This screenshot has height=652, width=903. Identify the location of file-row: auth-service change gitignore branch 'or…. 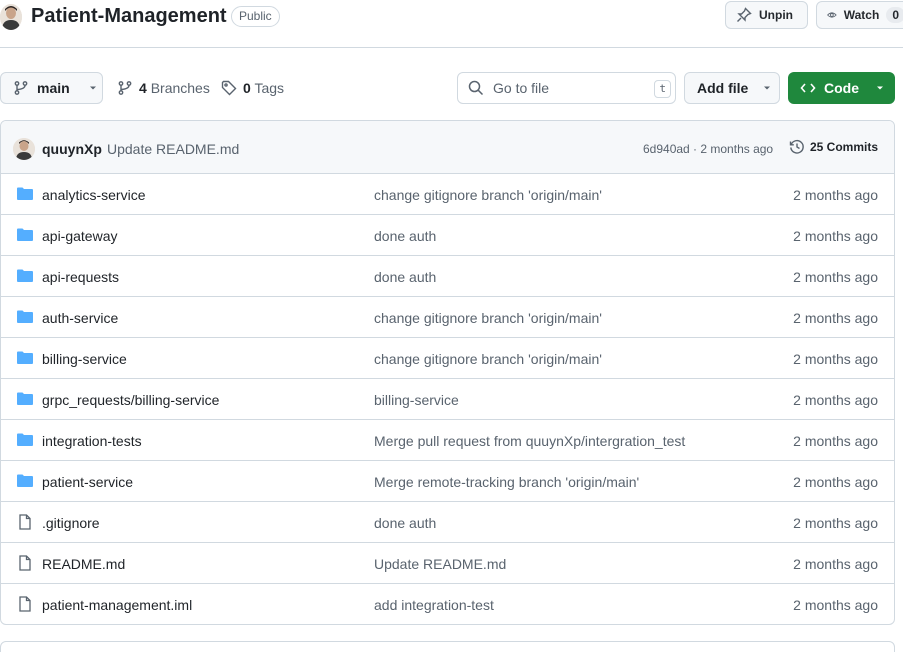
(447, 317).